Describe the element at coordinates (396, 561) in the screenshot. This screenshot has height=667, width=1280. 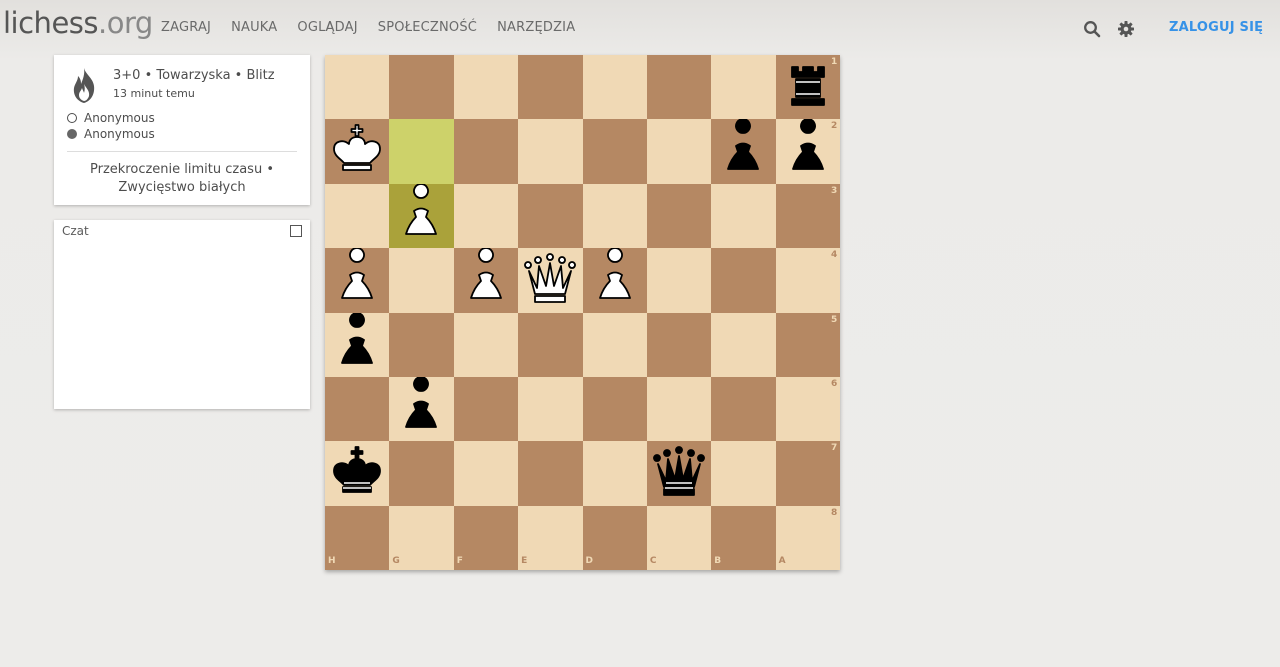
I see `file-label: G` at that location.